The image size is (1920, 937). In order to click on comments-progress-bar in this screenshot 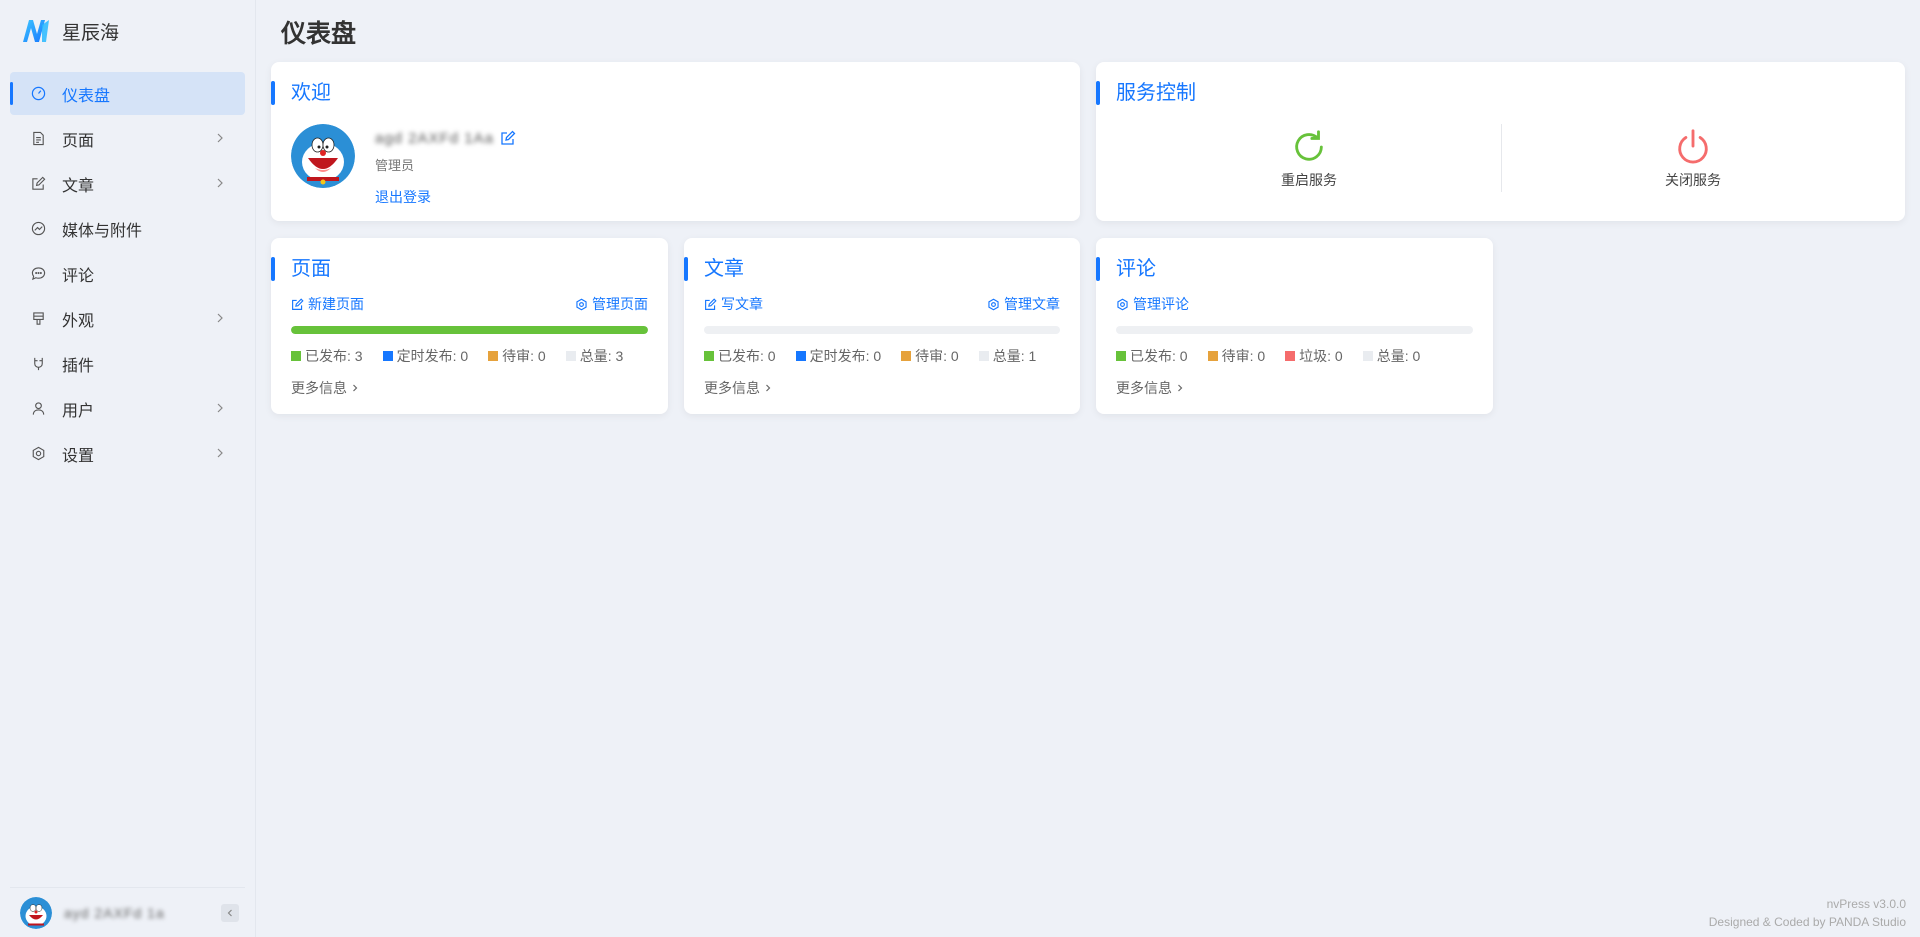, I will do `click(1294, 330)`.